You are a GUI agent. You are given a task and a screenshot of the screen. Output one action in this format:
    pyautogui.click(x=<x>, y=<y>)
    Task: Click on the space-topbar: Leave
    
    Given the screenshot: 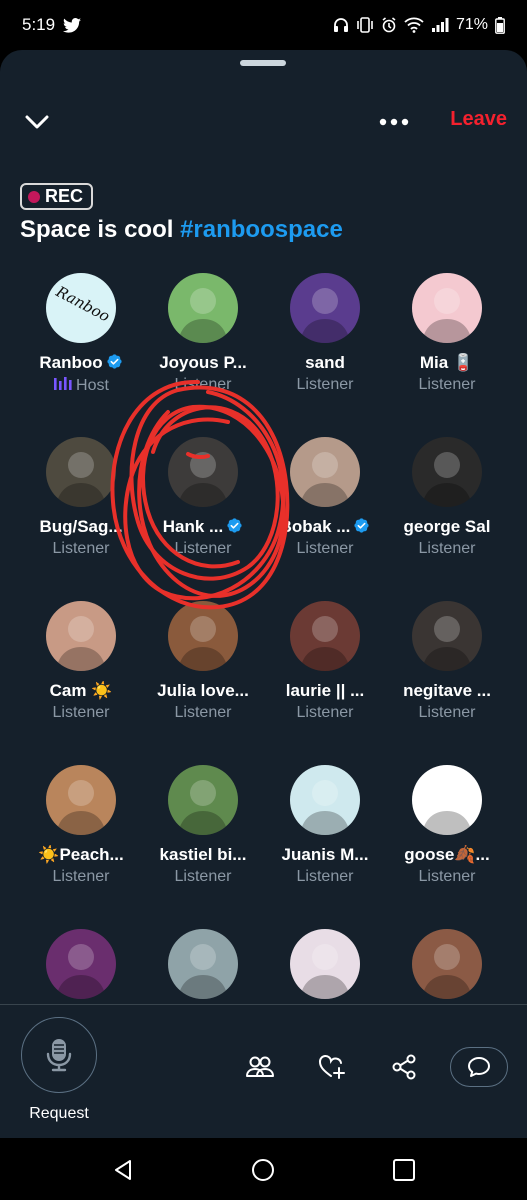 What is the action you would take?
    pyautogui.click(x=263, y=122)
    